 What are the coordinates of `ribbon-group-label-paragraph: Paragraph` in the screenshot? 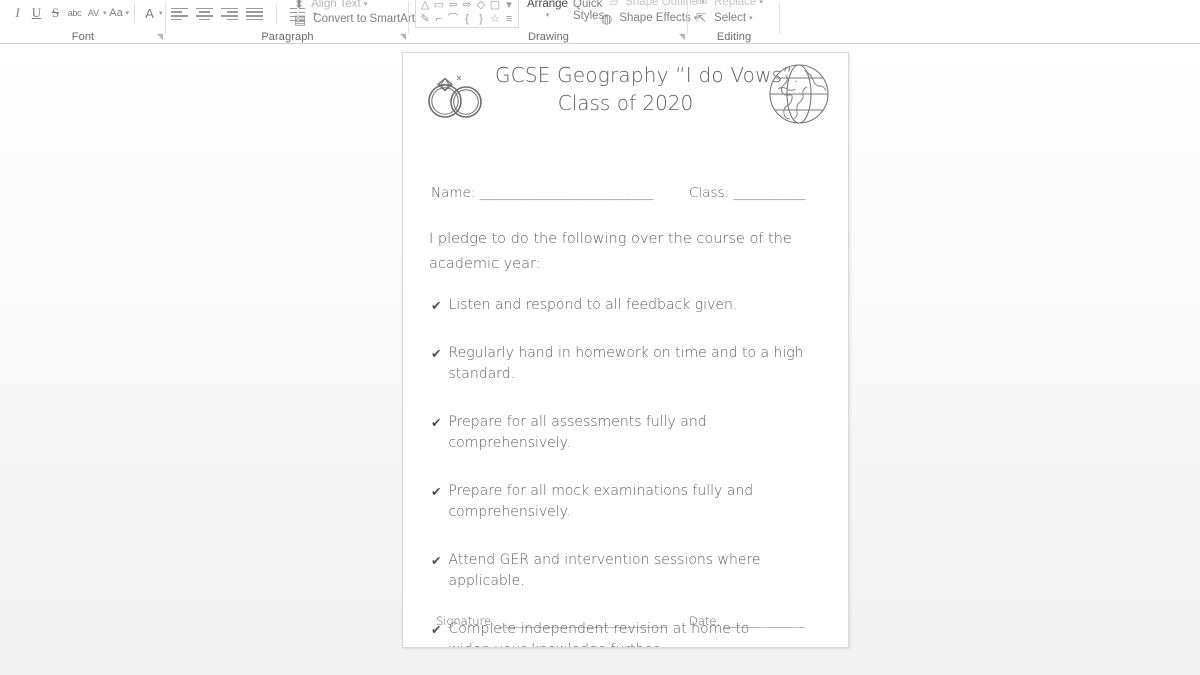 It's located at (287, 37).